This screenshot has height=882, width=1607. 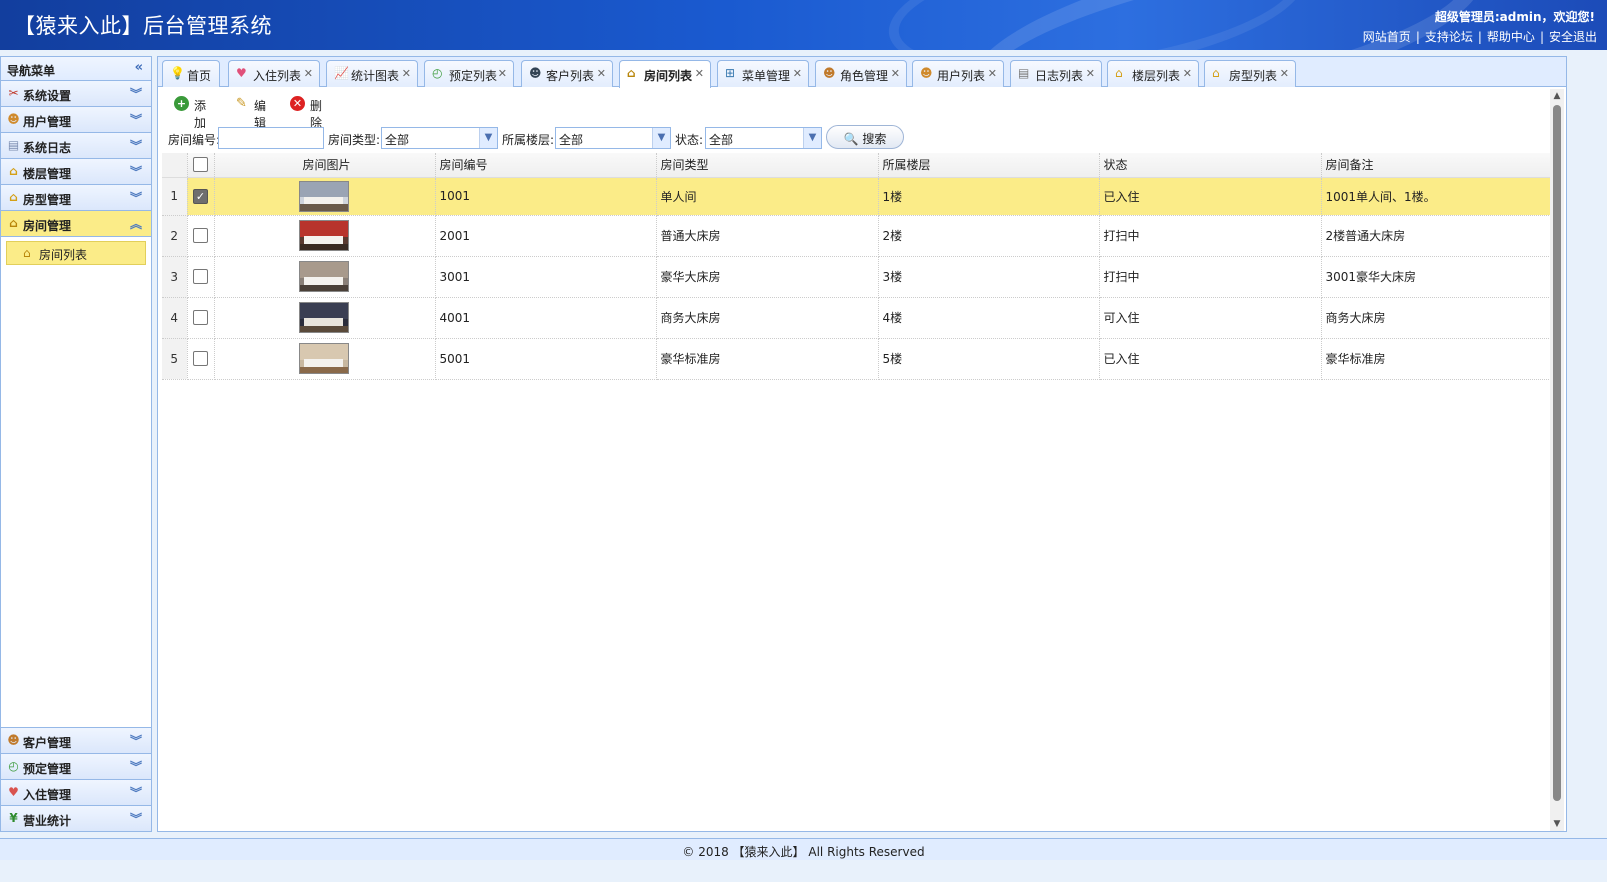 What do you see at coordinates (76, 818) in the screenshot?
I see `sidebar-group-stats: ¥ 营业统计 ︾` at bounding box center [76, 818].